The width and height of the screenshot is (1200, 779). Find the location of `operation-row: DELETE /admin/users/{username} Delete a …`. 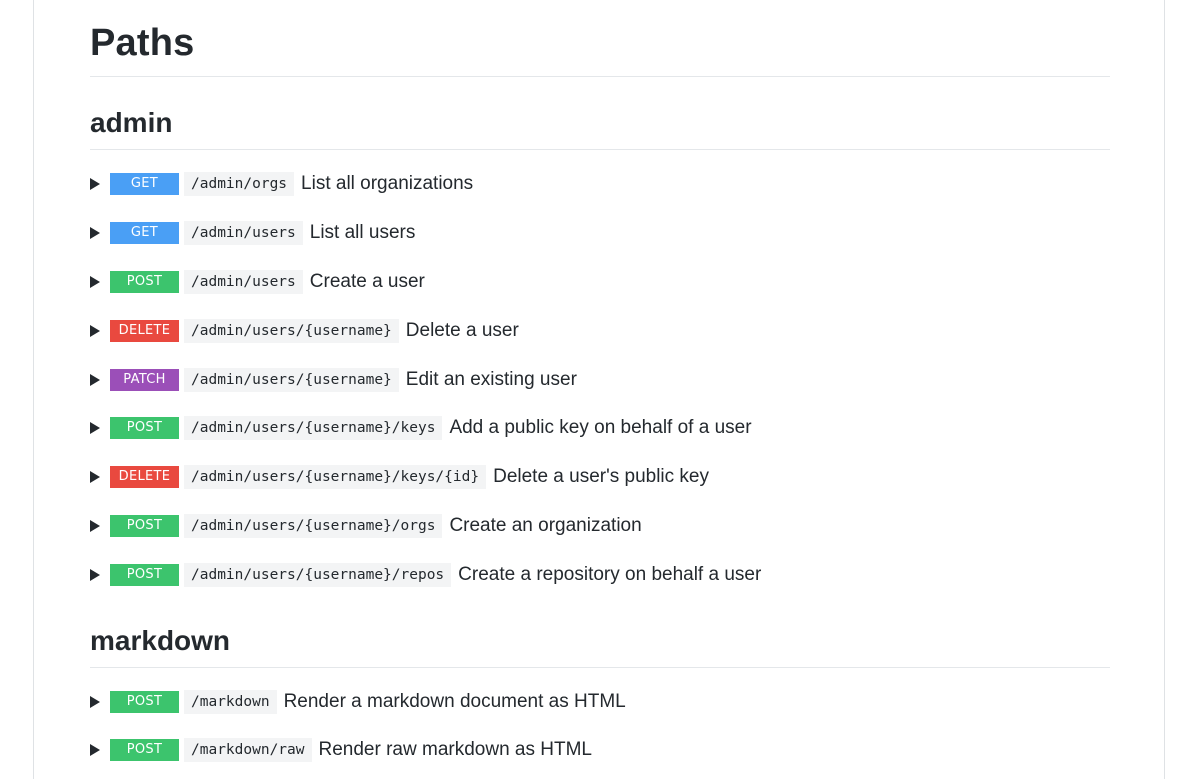

operation-row: DELETE /admin/users/{username} Delete a … is located at coordinates (600, 330).